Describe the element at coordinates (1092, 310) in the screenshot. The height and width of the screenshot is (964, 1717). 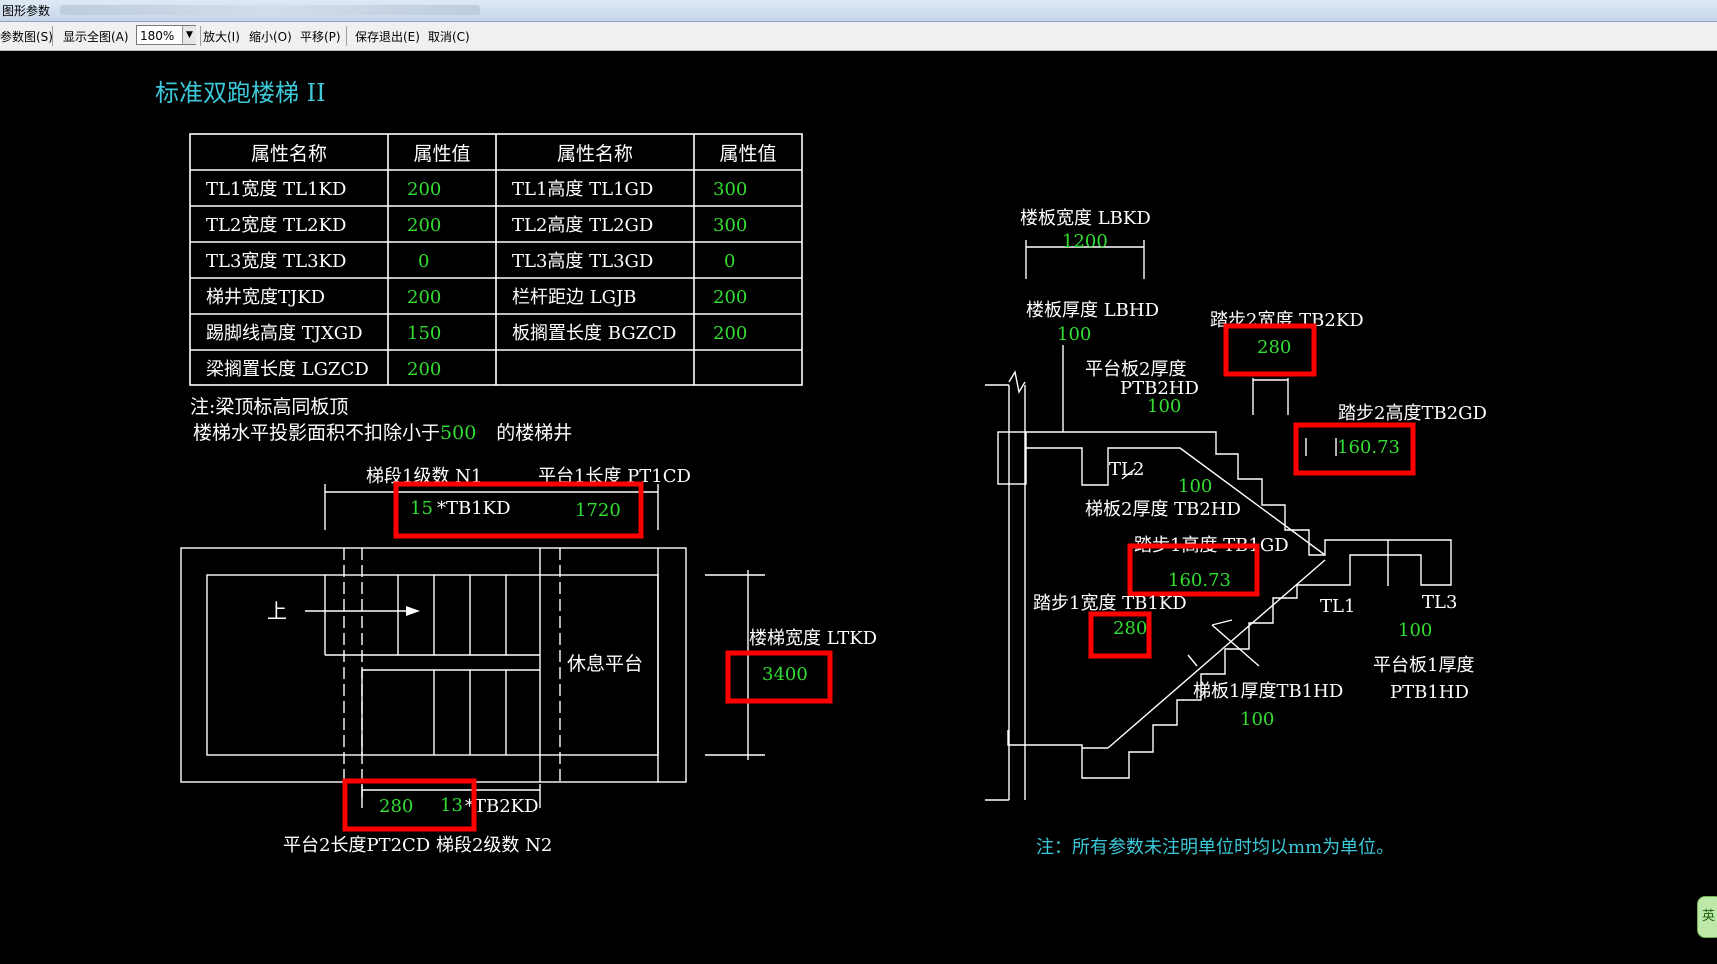
I see `lbhd-label: 楼板厚度 LBHD` at that location.